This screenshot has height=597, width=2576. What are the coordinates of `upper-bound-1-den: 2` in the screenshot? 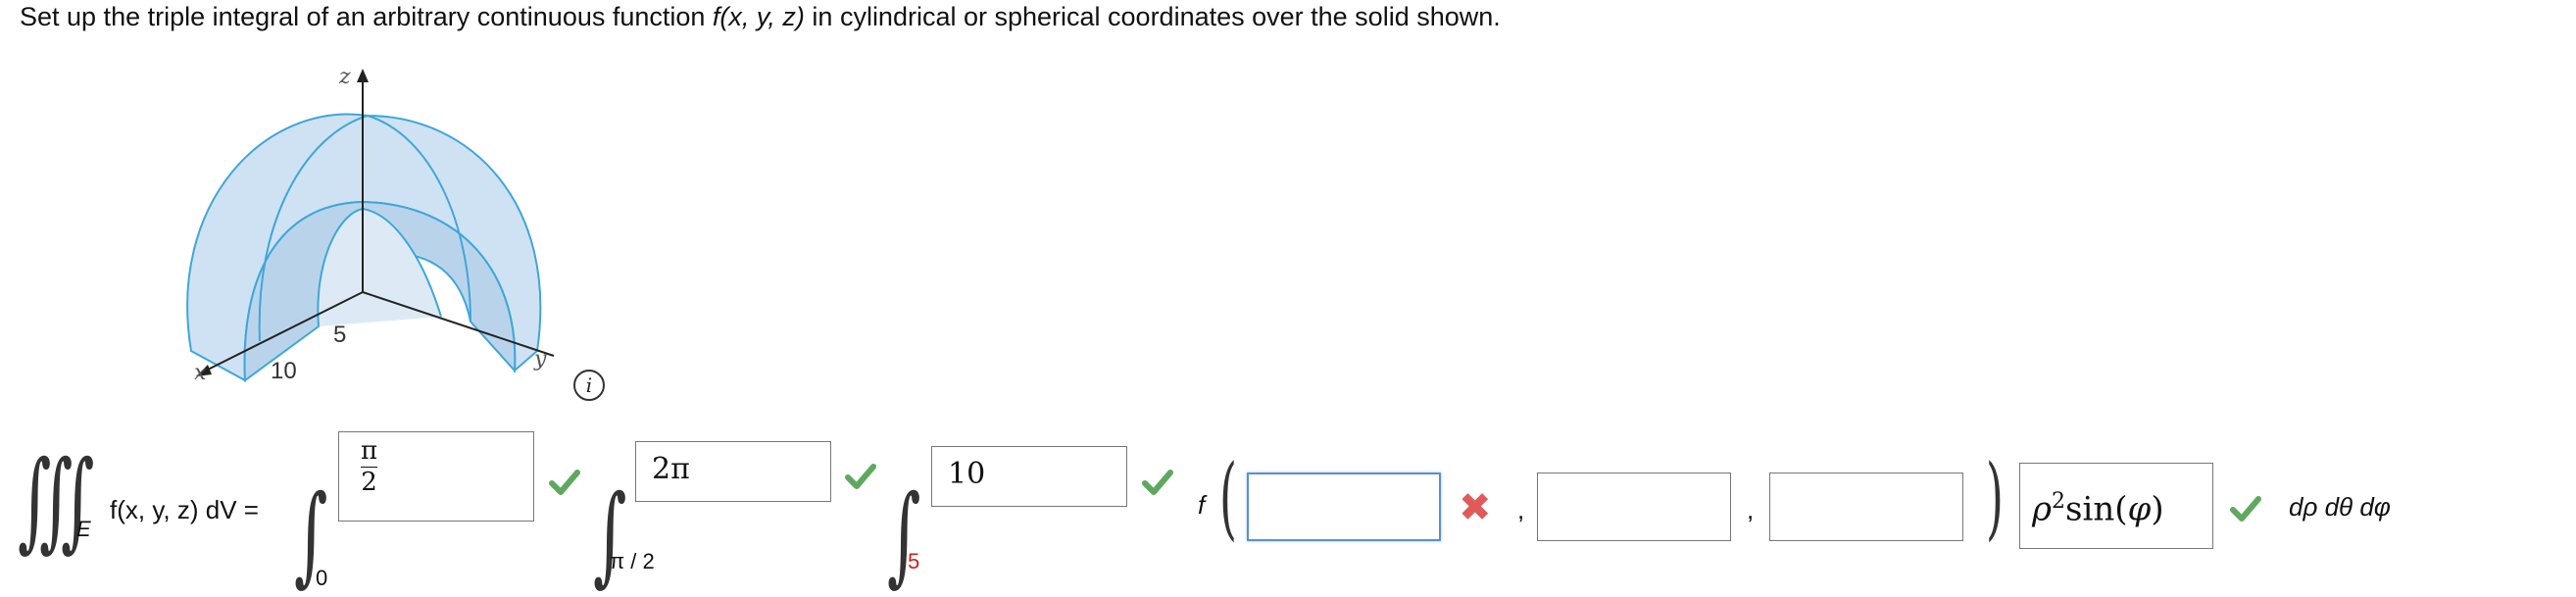 It's located at (369, 483).